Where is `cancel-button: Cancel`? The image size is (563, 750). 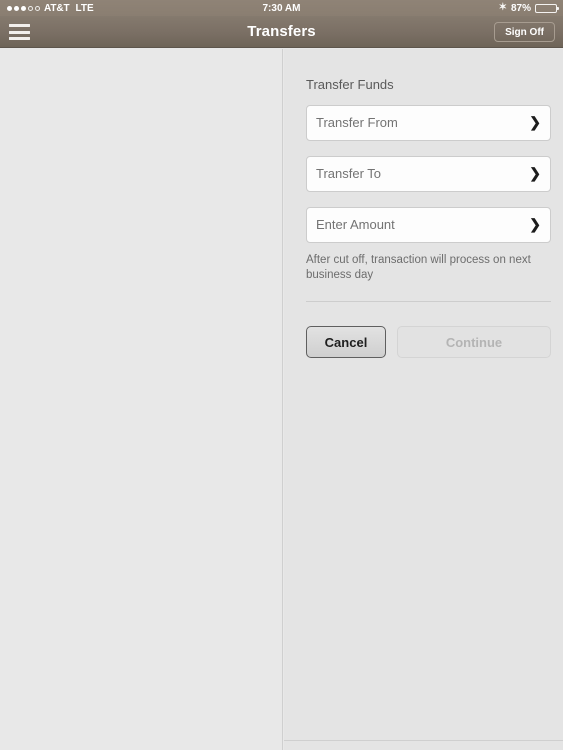 cancel-button: Cancel is located at coordinates (346, 342).